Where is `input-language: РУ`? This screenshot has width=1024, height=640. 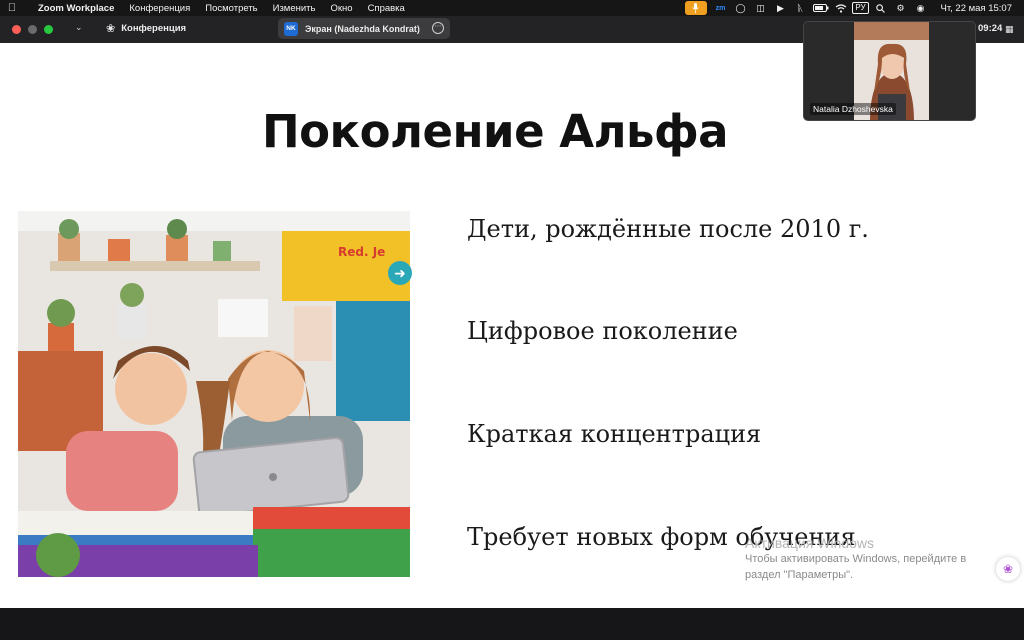 input-language: РУ is located at coordinates (861, 8).